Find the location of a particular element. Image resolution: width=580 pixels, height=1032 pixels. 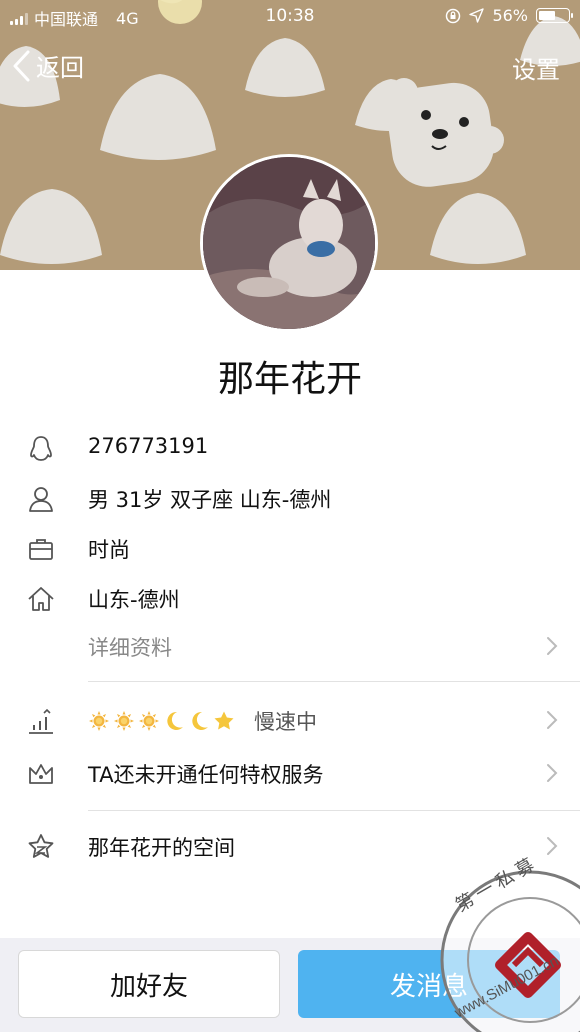

qq-number-row: 276773191 is located at coordinates (290, 449).